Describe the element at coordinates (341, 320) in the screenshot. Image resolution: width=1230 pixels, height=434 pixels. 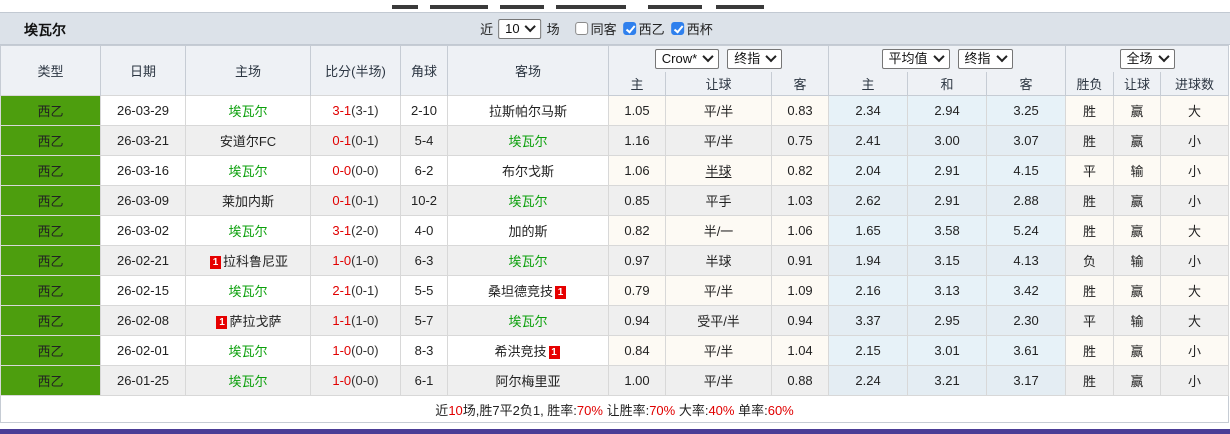
I see `score-full: 1-1` at that location.